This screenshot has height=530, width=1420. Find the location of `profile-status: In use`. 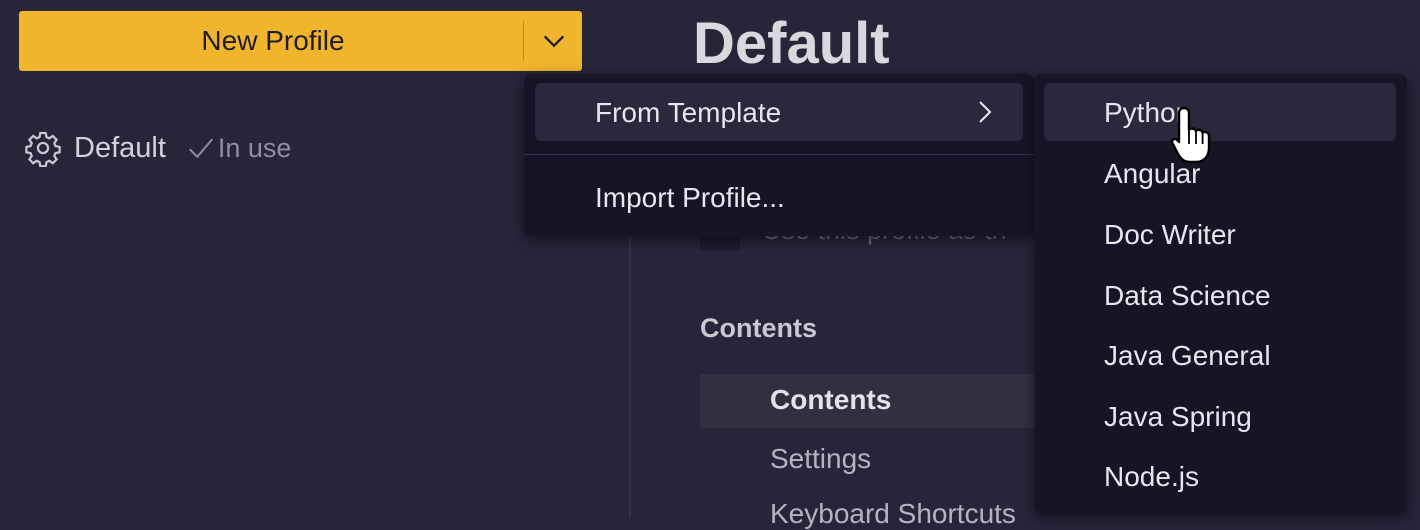

profile-status: In use is located at coordinates (254, 147).